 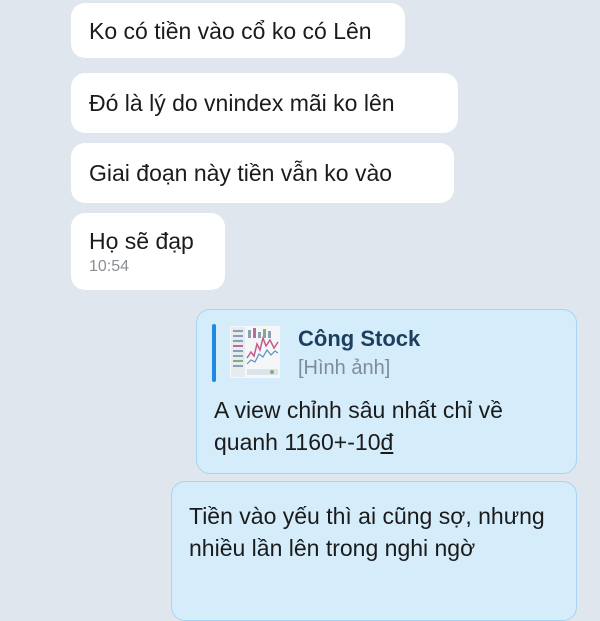 I want to click on incoming-message: Giai đoạn này tiền vẫn ko vào, so click(x=262, y=173).